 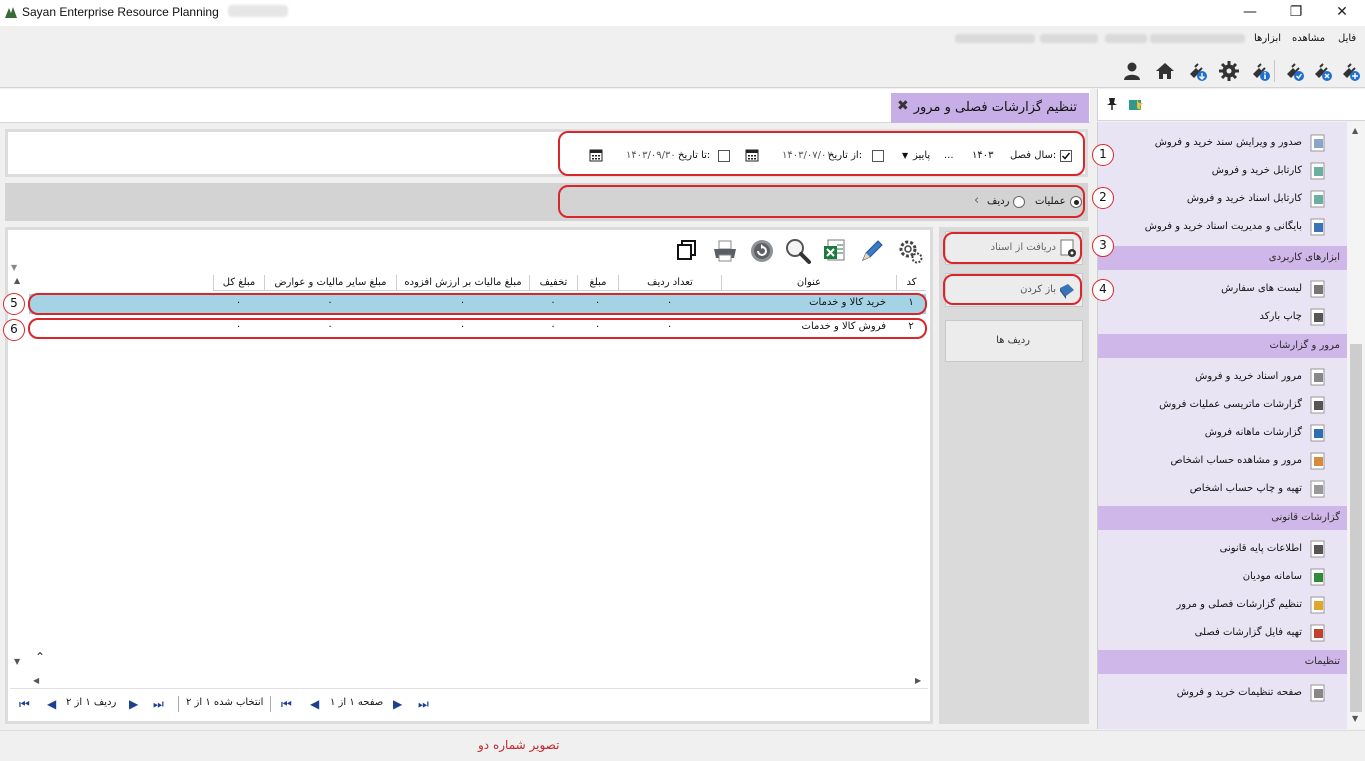 What do you see at coordinates (1222, 518) in the screenshot?
I see `sidebar-section-header: گزارشات قانونی` at bounding box center [1222, 518].